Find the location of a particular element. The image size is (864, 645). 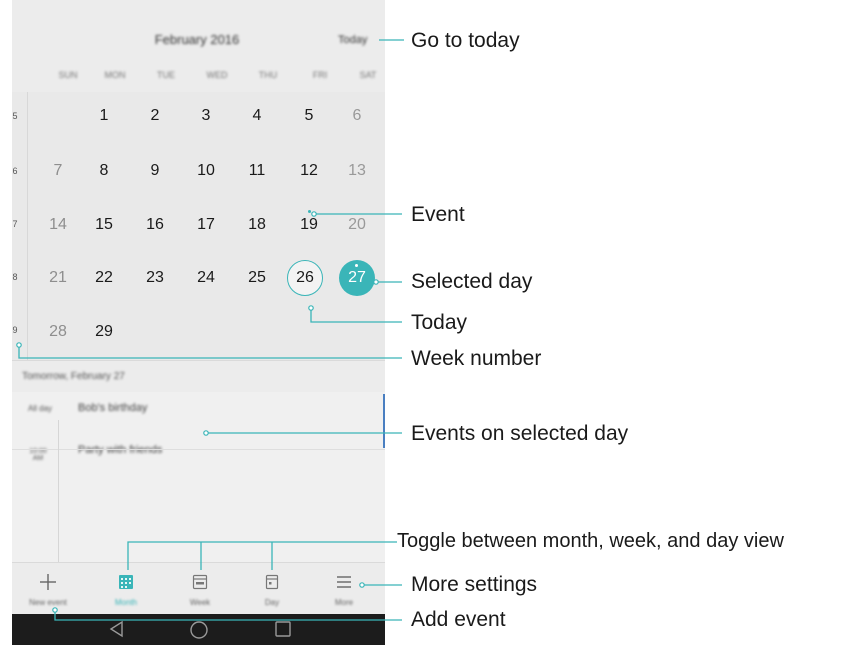

callout-today: Today is located at coordinates (439, 322).